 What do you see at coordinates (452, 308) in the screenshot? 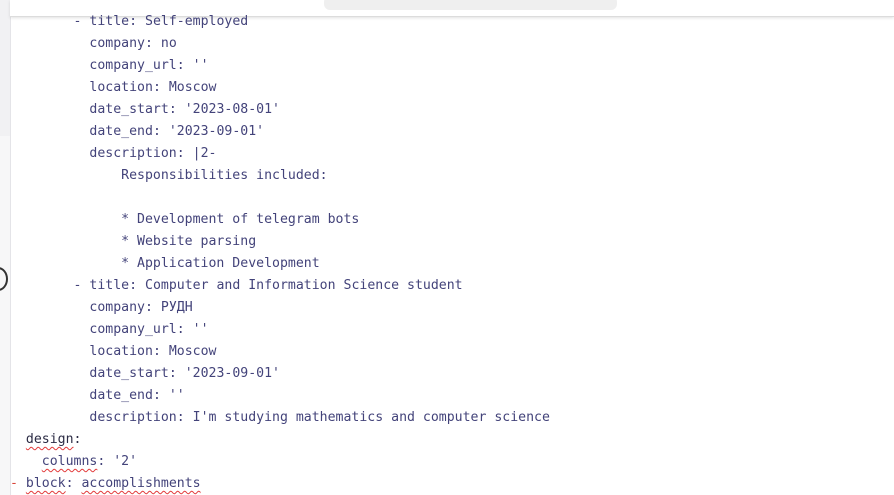
I see `code-line: company: РУДН` at bounding box center [452, 308].